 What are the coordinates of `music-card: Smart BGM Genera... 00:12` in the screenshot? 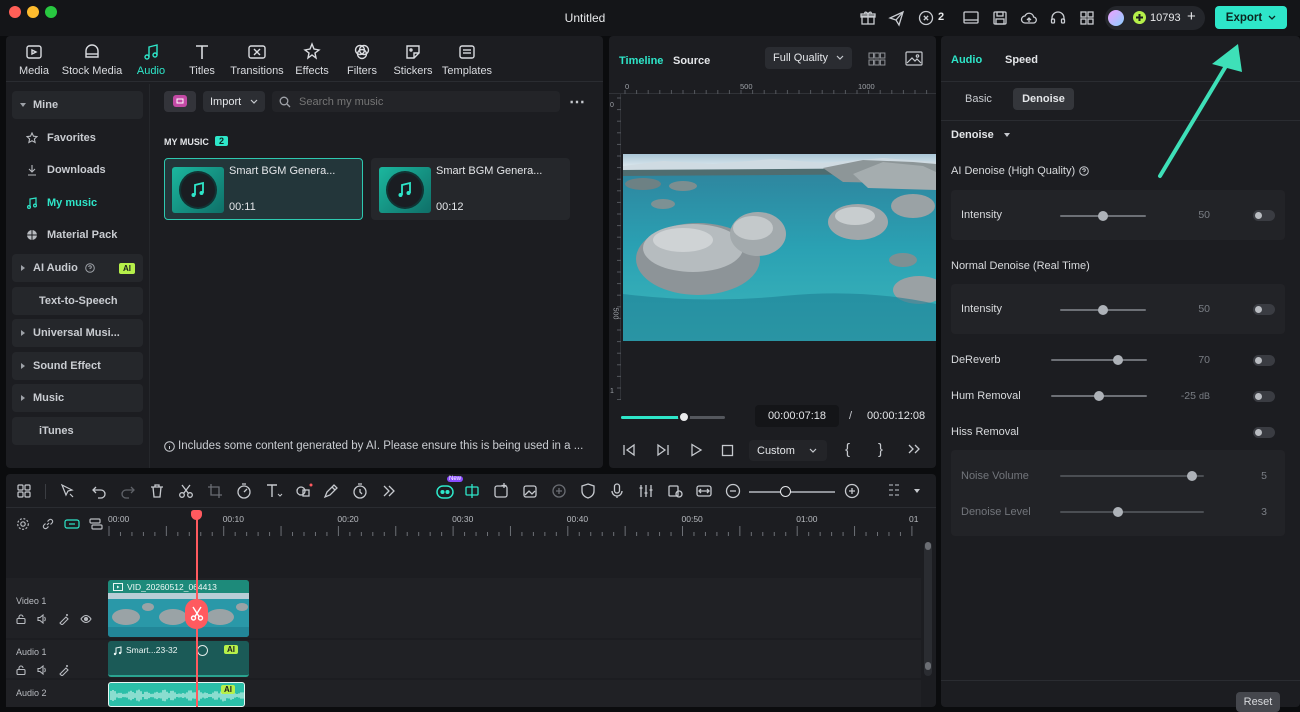 It's located at (470, 189).